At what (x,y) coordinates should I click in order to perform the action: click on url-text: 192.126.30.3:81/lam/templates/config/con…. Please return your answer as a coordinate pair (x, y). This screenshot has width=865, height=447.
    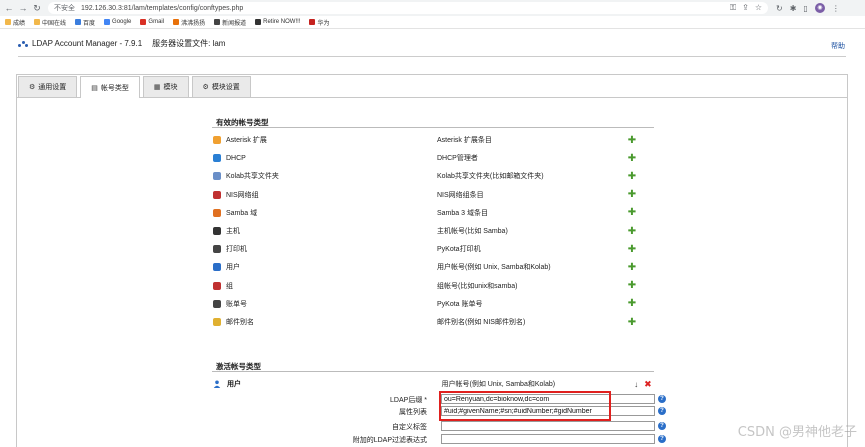
    Looking at the image, I should click on (162, 8).